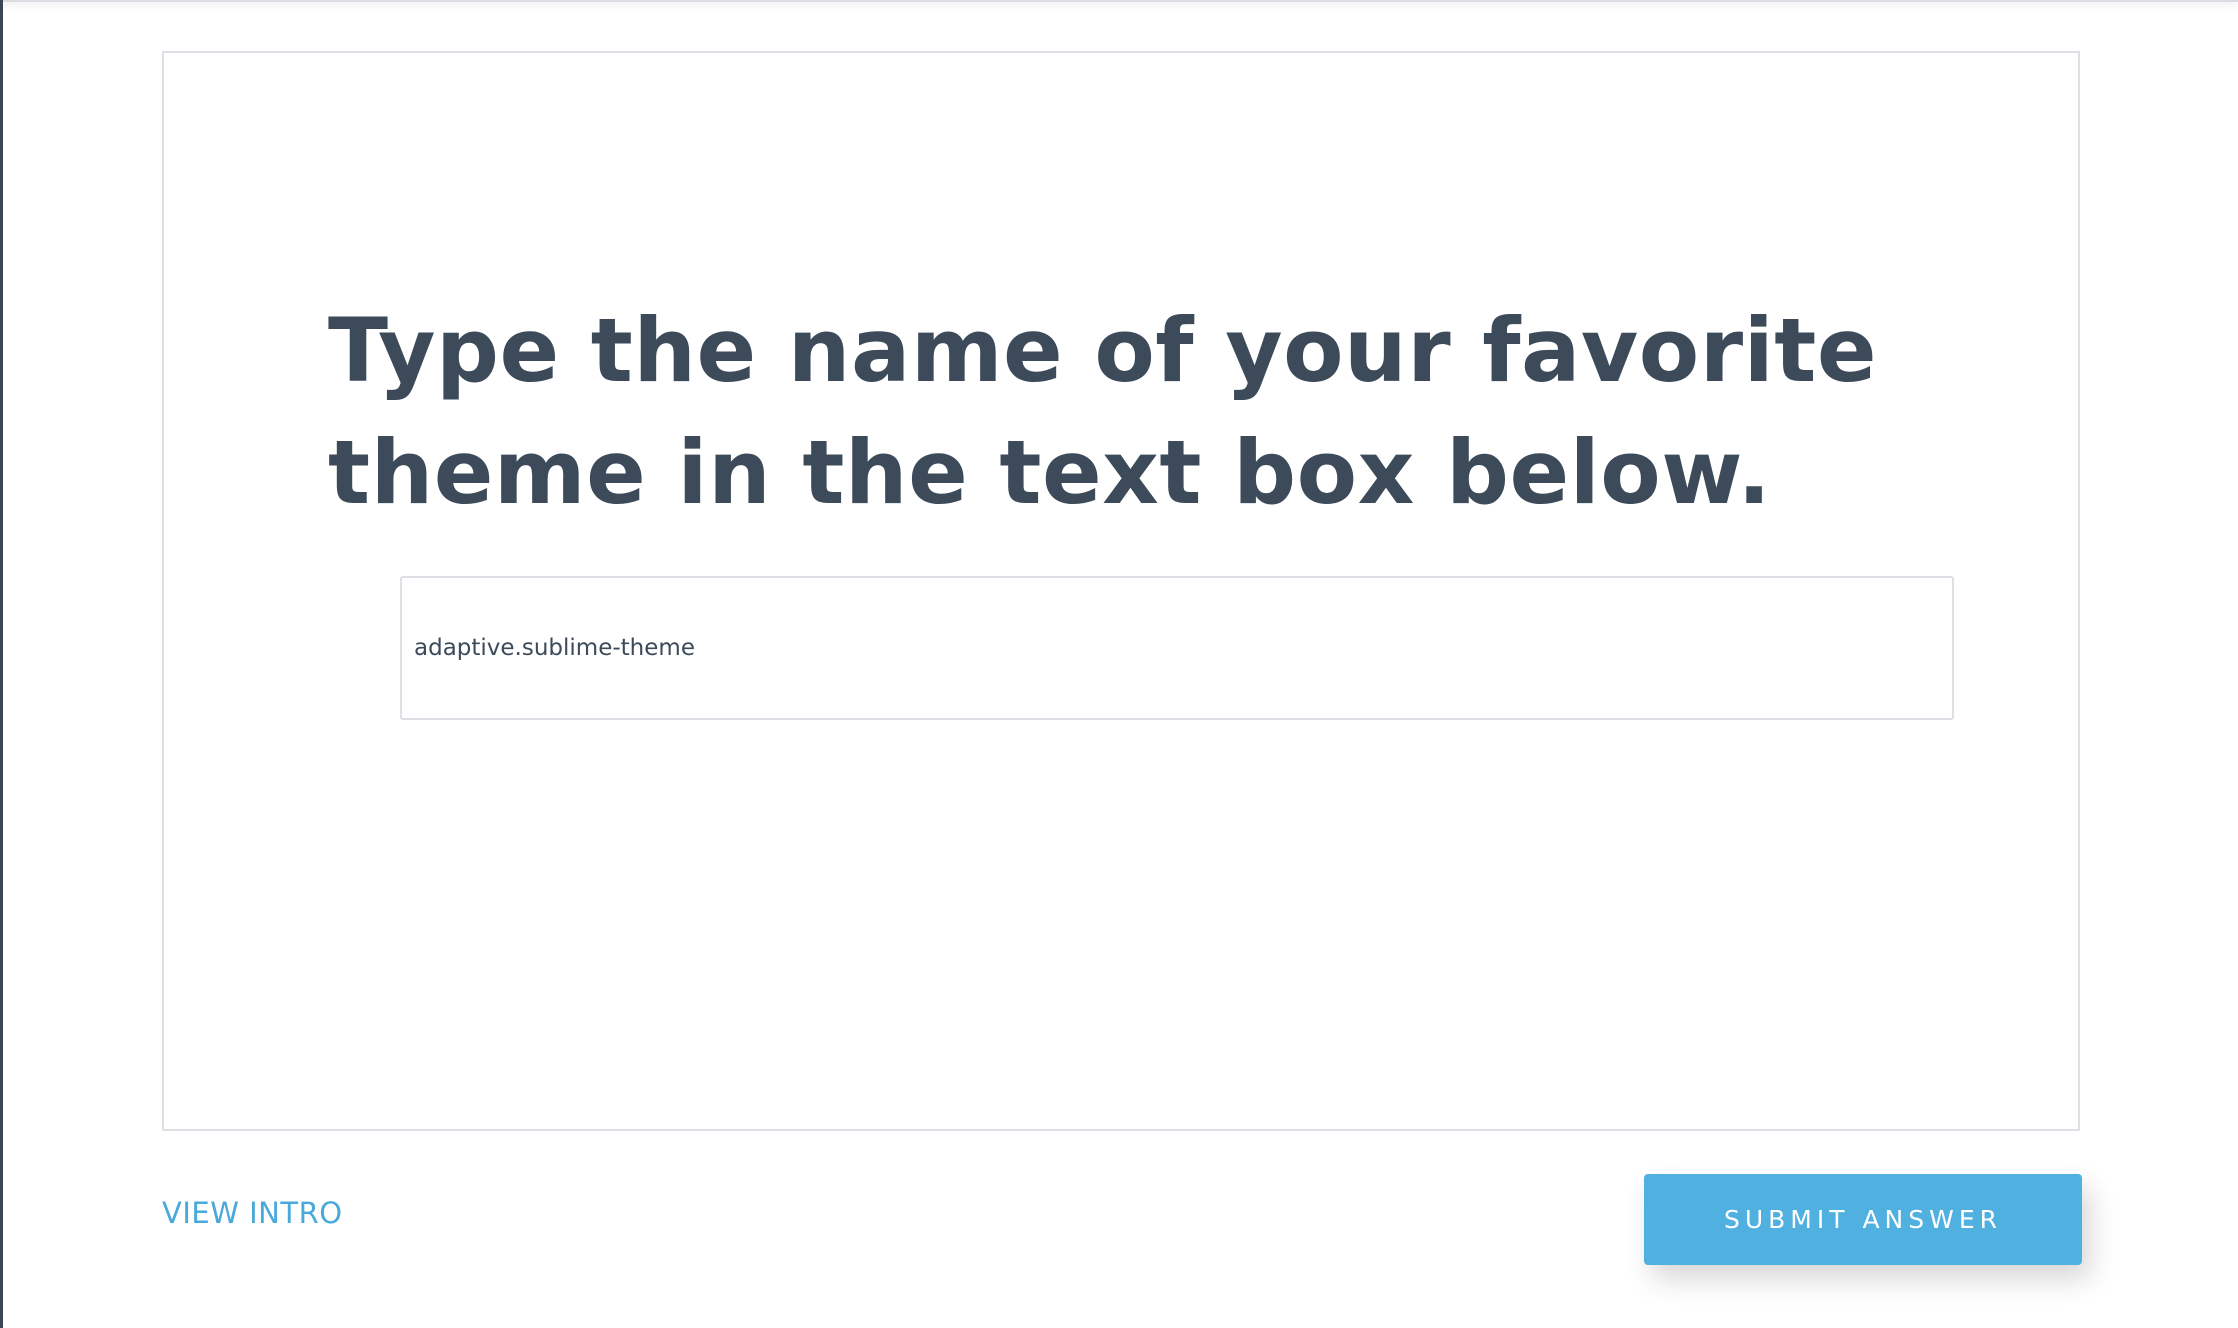 The height and width of the screenshot is (1328, 2238). What do you see at coordinates (252, 1213) in the screenshot?
I see `view-intro-link: VIEW INTRO` at bounding box center [252, 1213].